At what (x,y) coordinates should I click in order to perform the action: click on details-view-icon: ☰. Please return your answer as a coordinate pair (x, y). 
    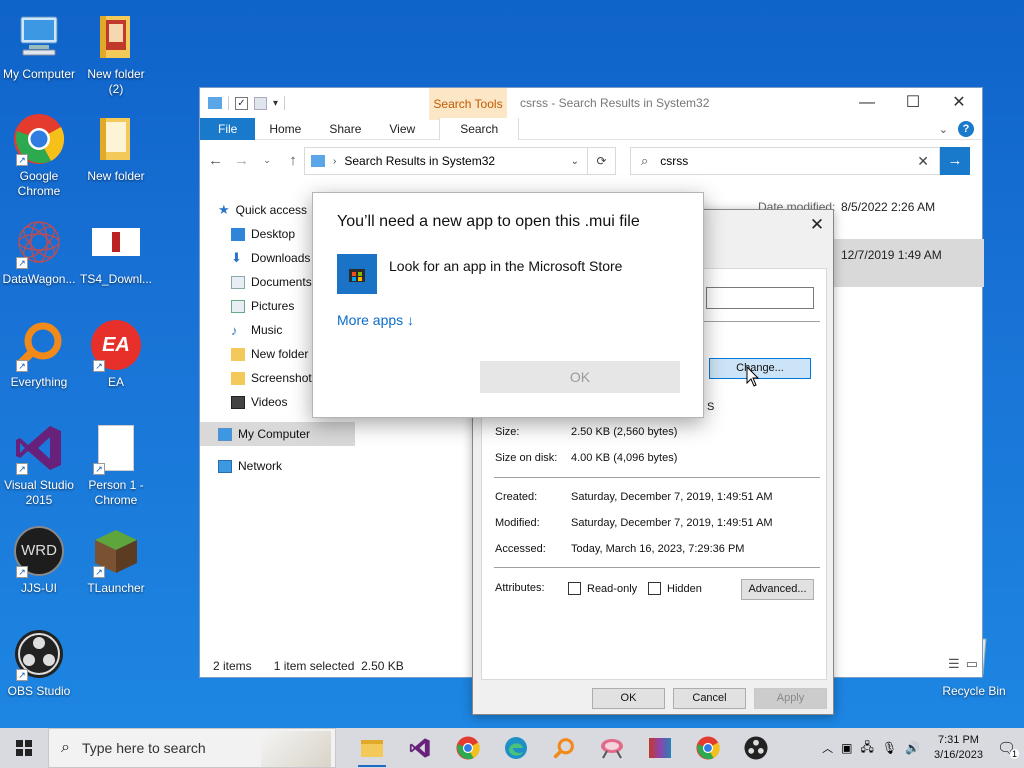
    Looking at the image, I should click on (954, 664).